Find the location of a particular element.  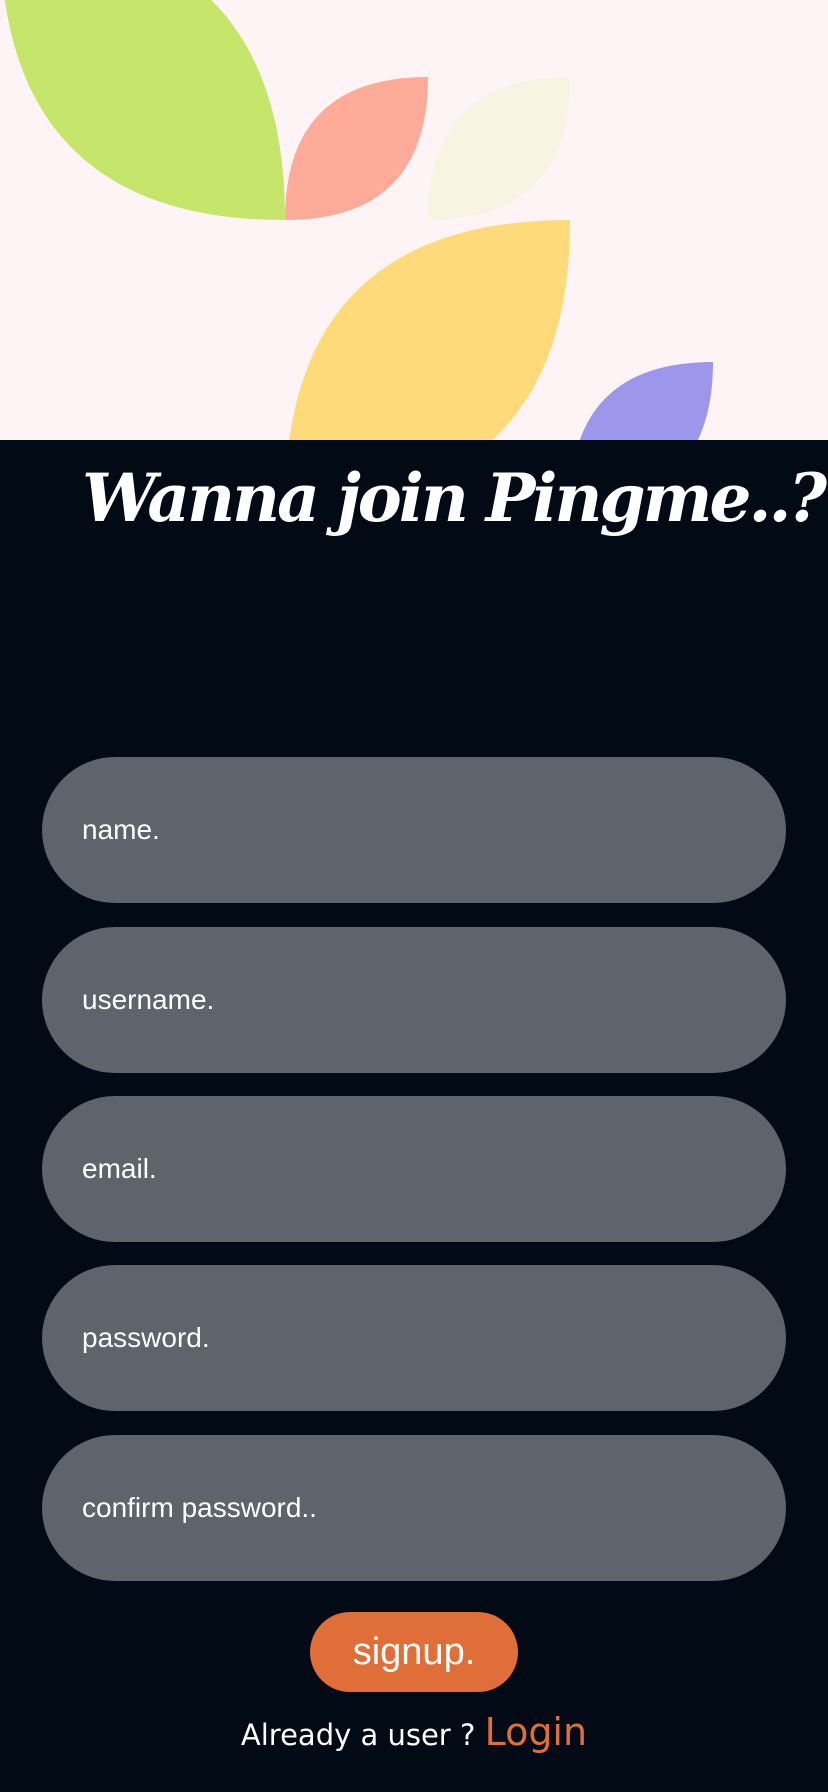

yellow-leaf is located at coordinates (429, 330).